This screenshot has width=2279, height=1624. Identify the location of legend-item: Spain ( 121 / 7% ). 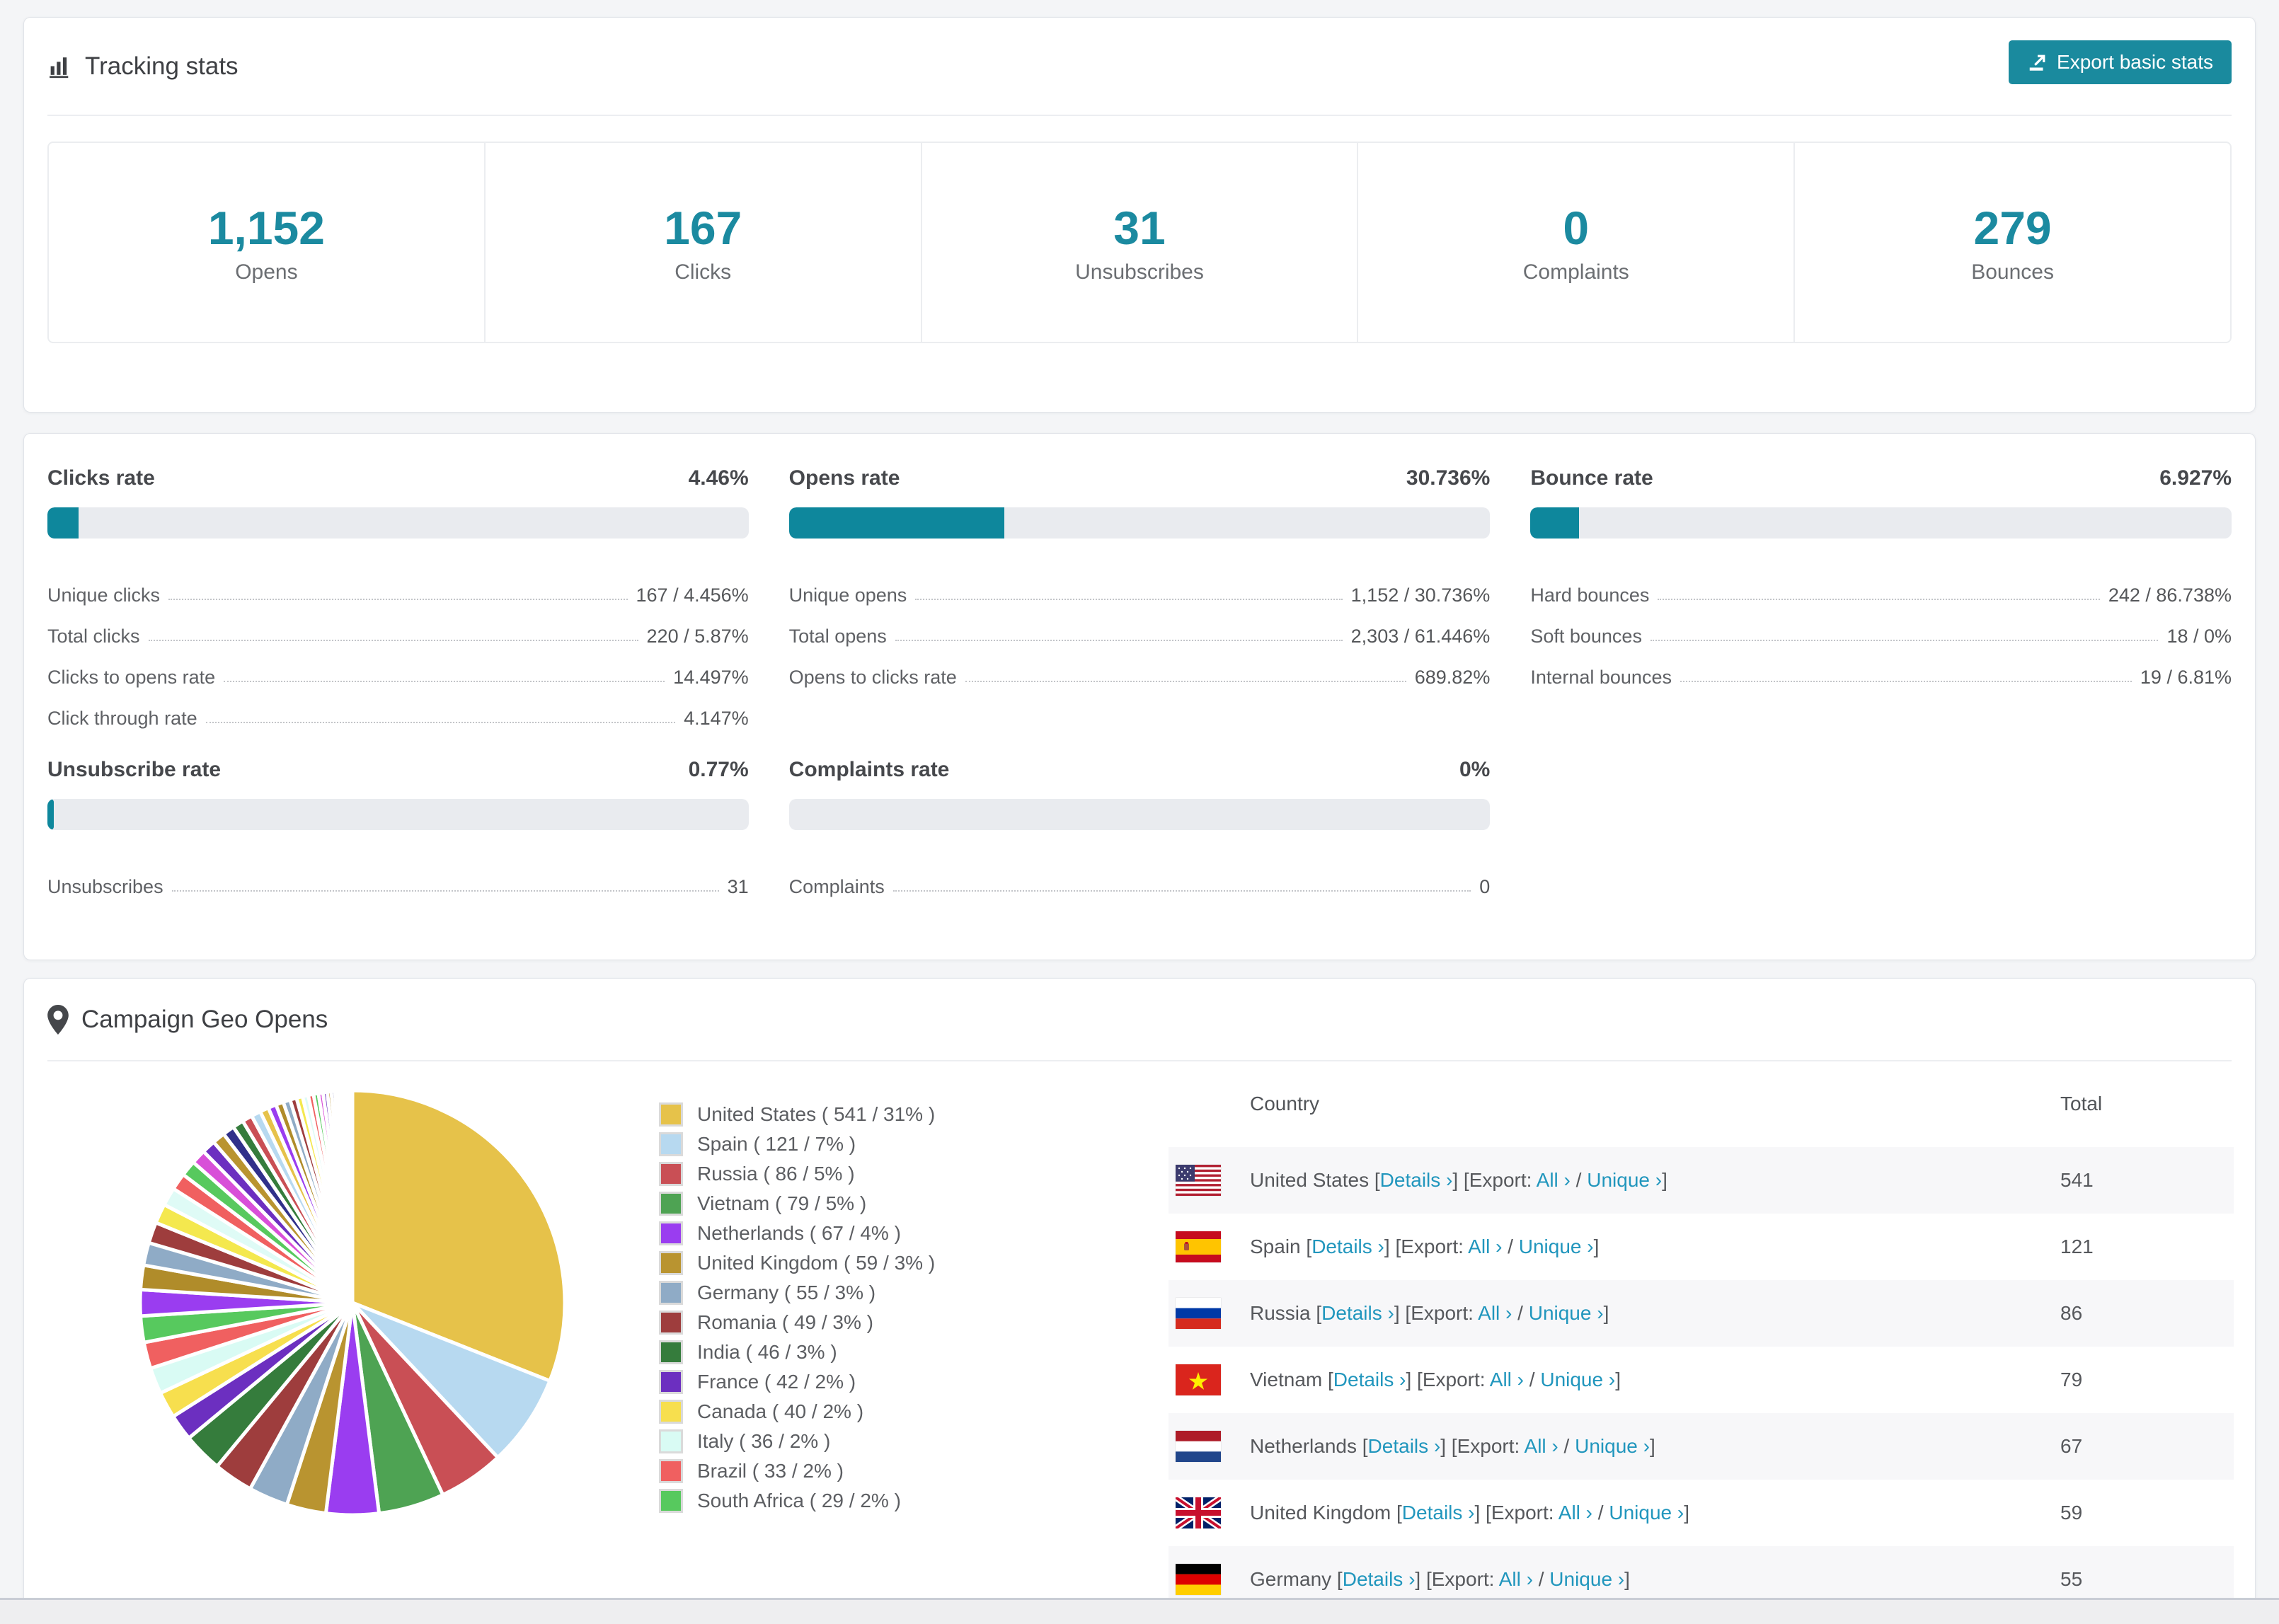
(797, 1144).